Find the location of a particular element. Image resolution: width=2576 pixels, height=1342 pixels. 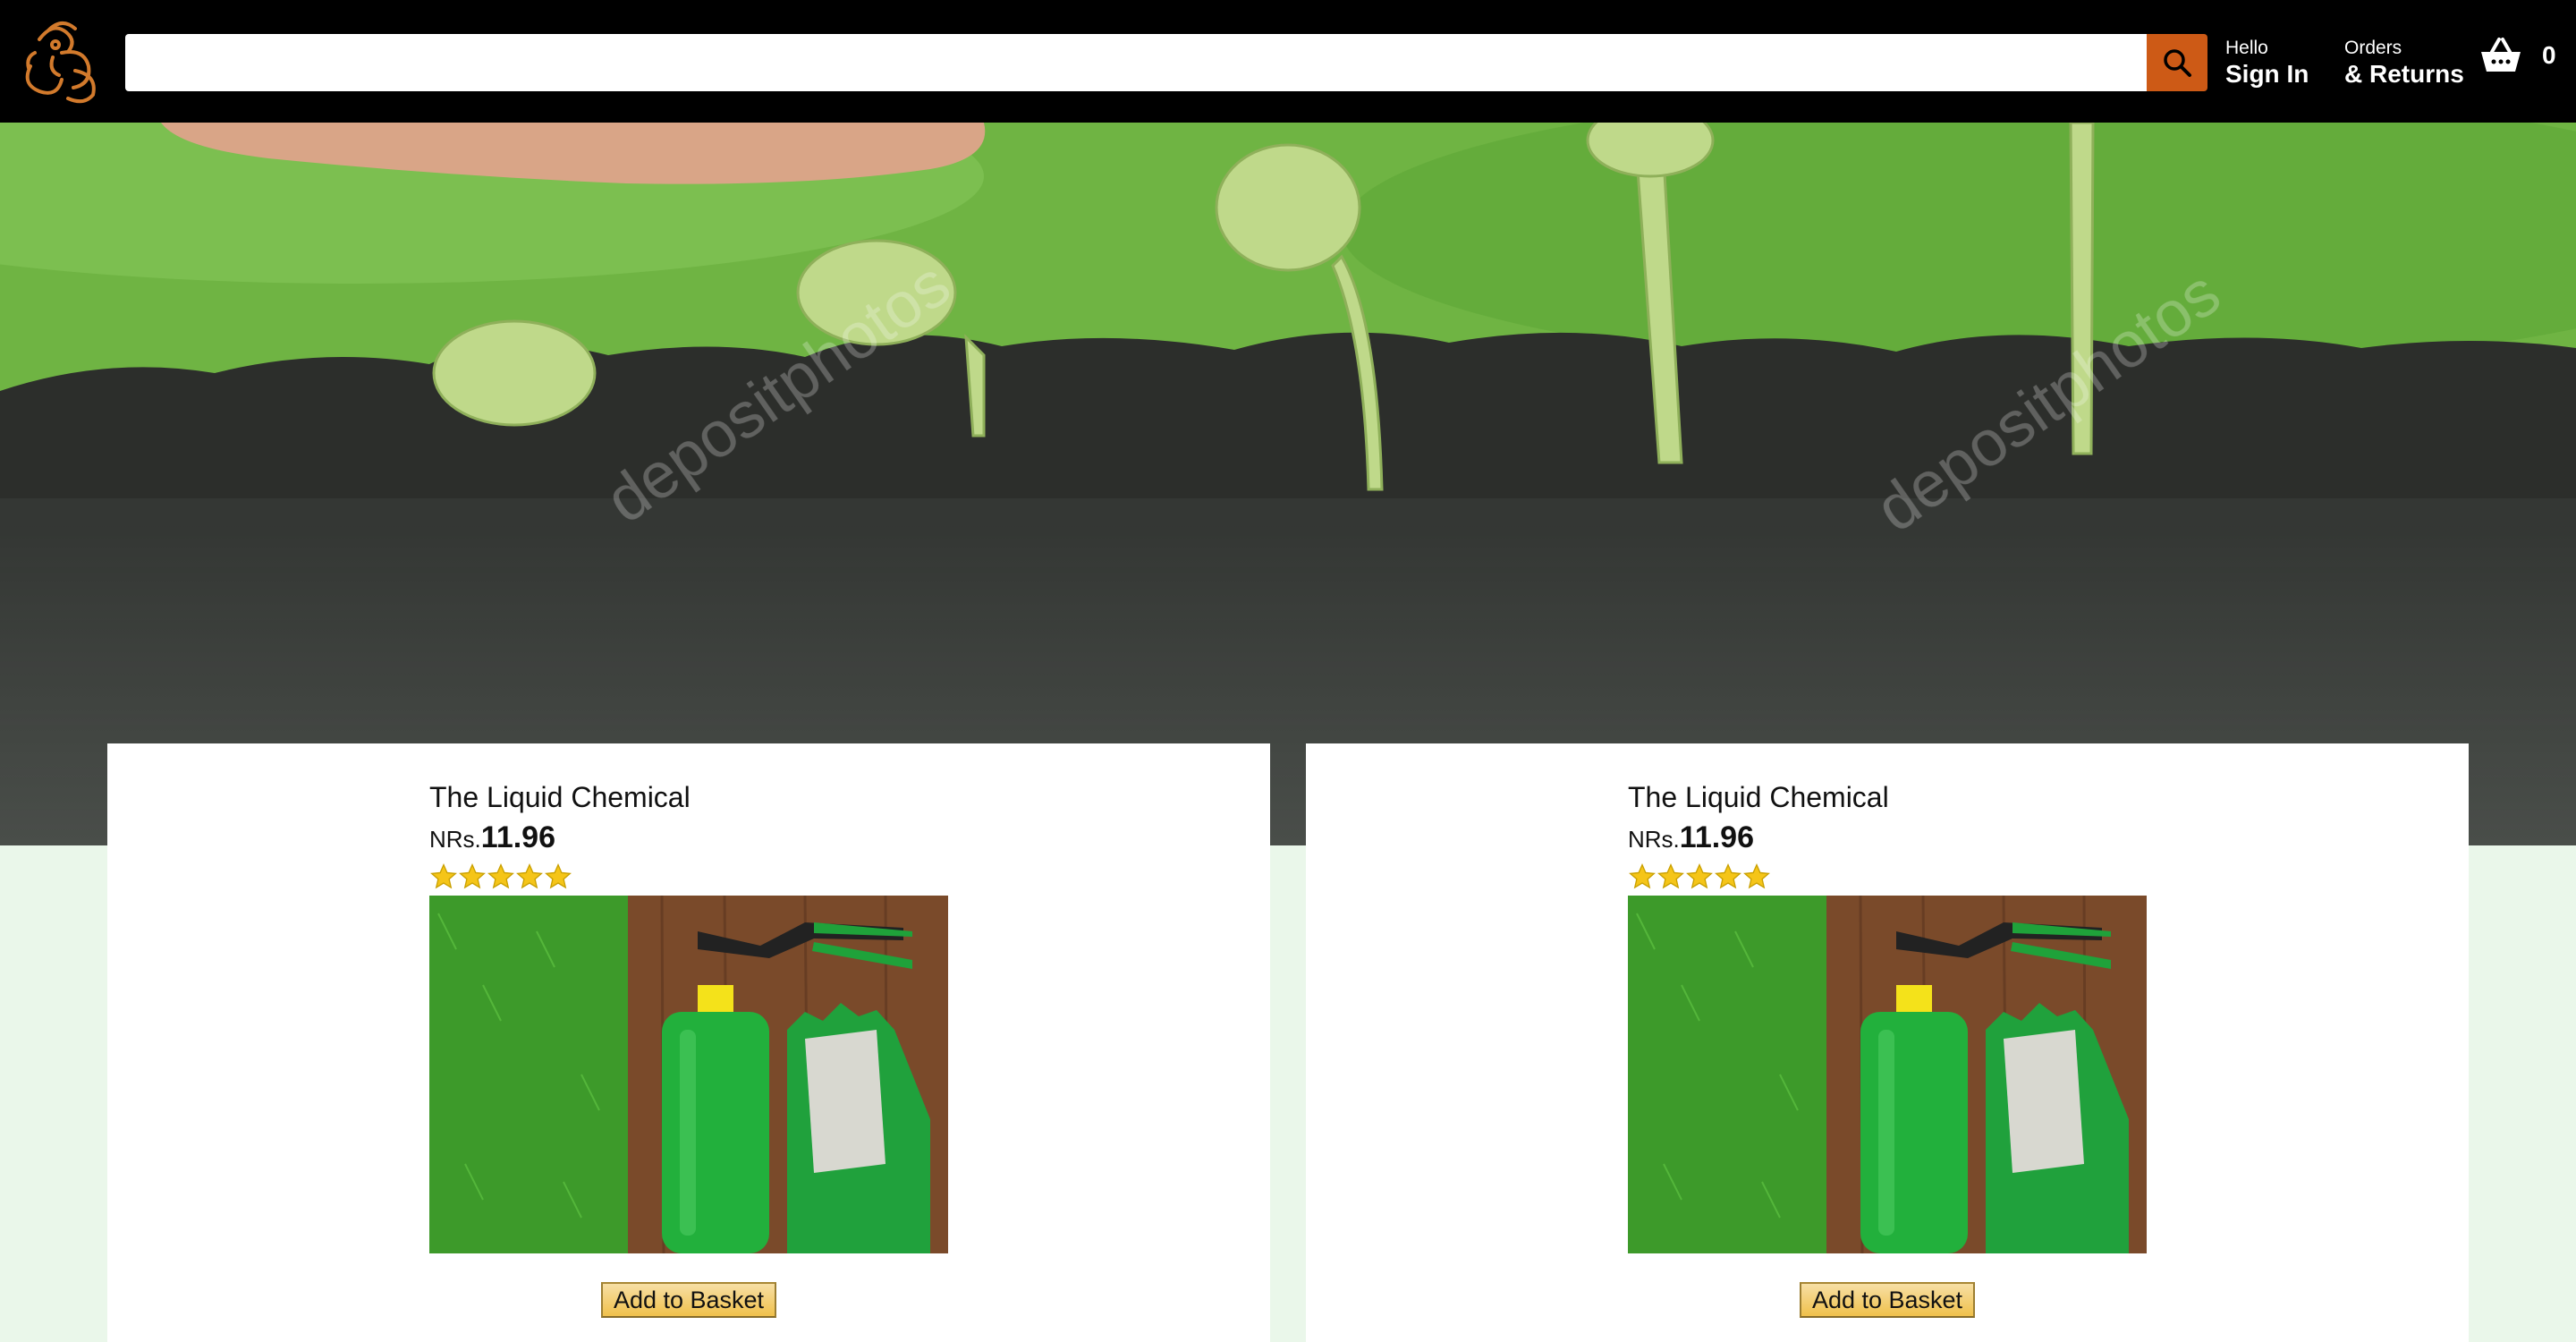

search-input is located at coordinates (1136, 63).